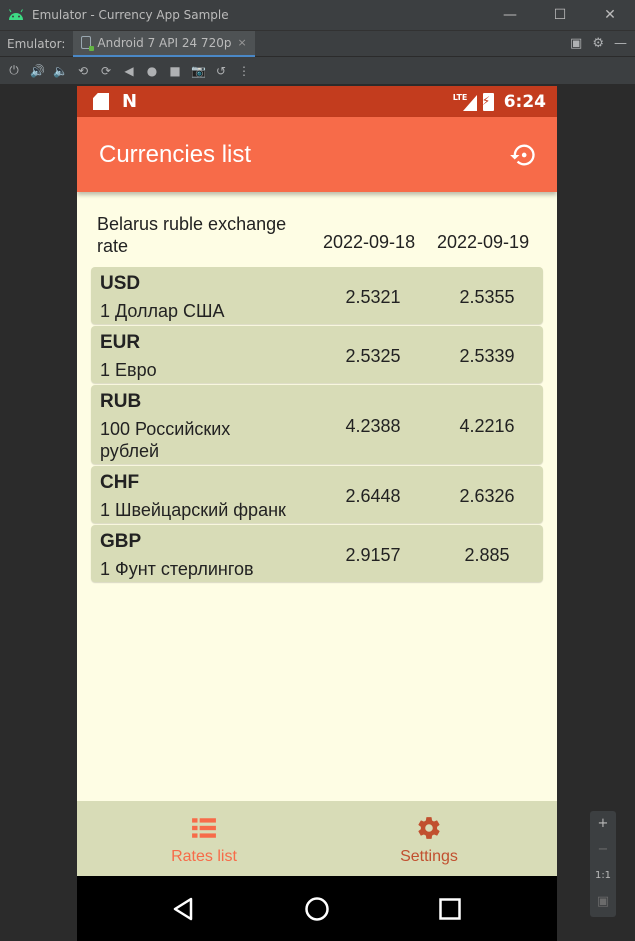 This screenshot has width=635, height=941. Describe the element at coordinates (120, 283) in the screenshot. I see `currency-code: USD` at that location.